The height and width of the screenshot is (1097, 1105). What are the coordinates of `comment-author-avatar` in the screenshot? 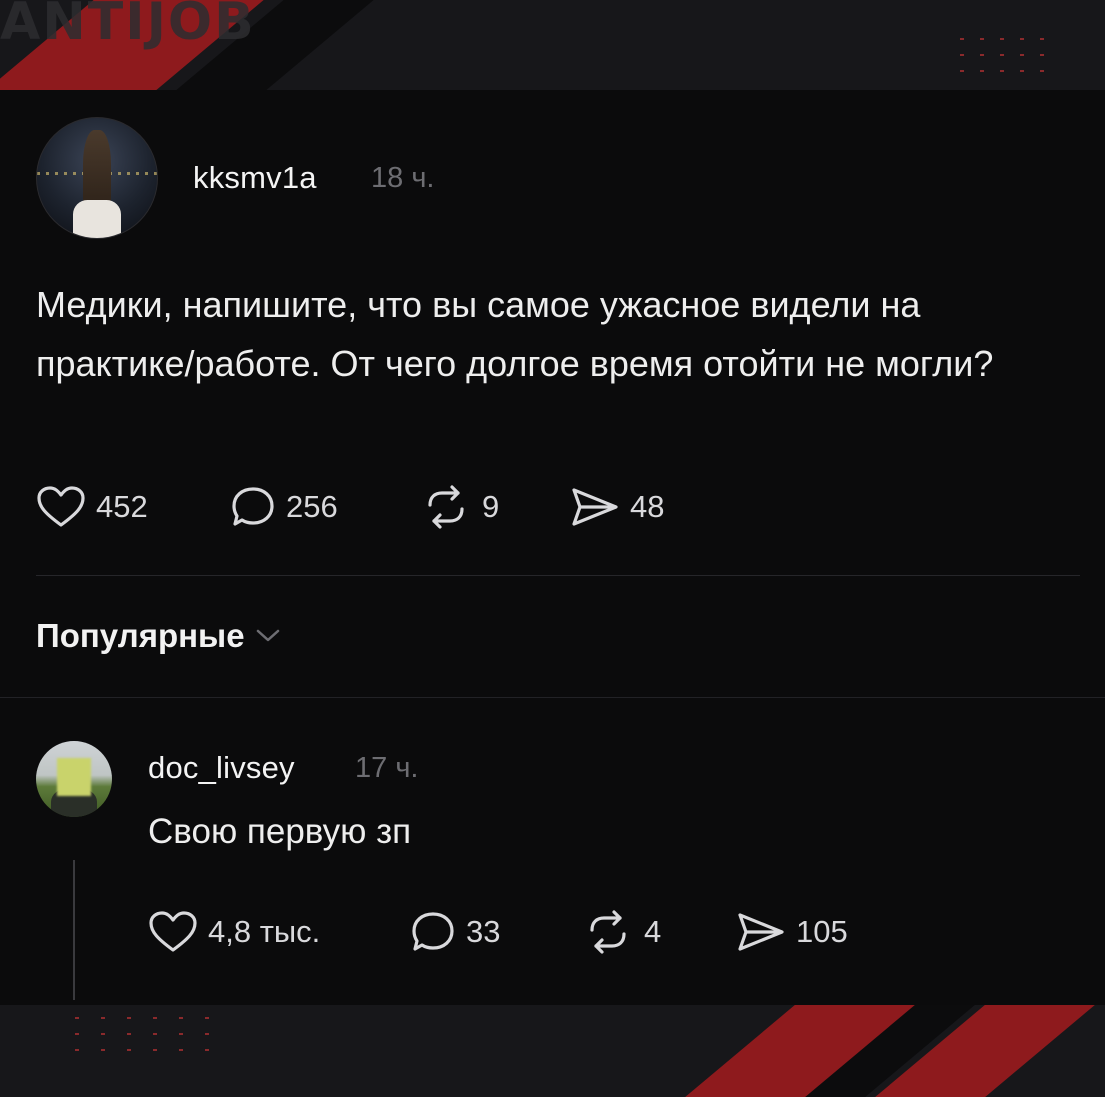 It's located at (74, 779).